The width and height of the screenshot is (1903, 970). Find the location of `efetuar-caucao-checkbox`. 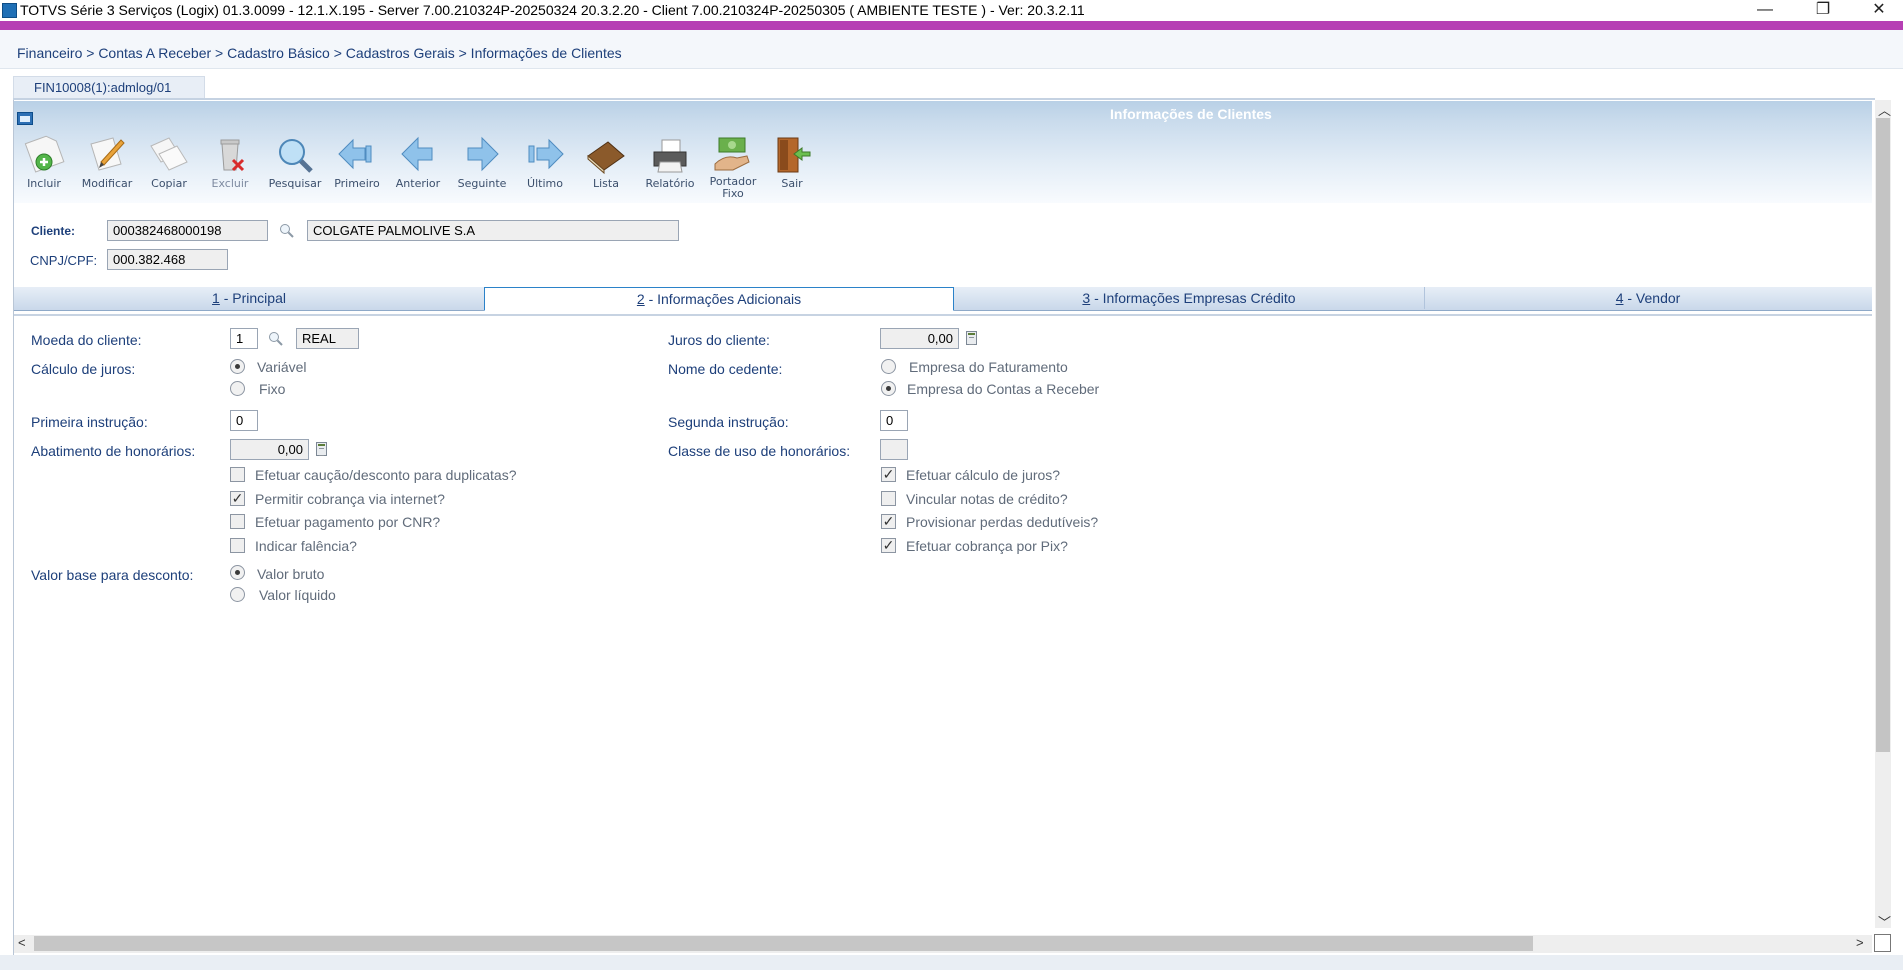

efetuar-caucao-checkbox is located at coordinates (237, 474).